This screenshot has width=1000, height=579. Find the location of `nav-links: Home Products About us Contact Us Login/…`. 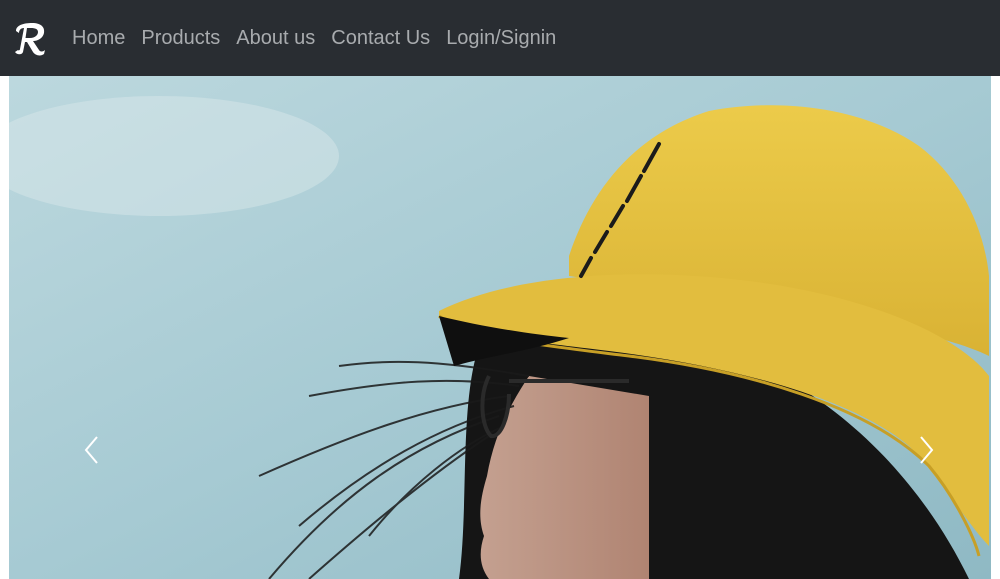

nav-links: Home Products About us Contact Us Login/… is located at coordinates (314, 38).